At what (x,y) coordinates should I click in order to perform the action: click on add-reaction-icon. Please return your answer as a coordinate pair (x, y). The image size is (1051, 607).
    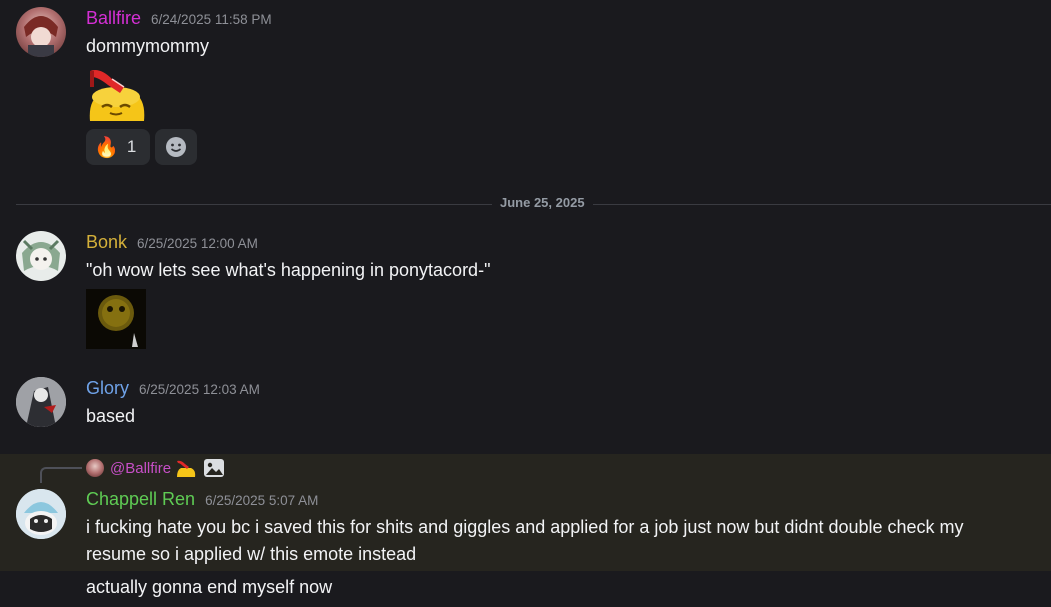
    Looking at the image, I should click on (176, 147).